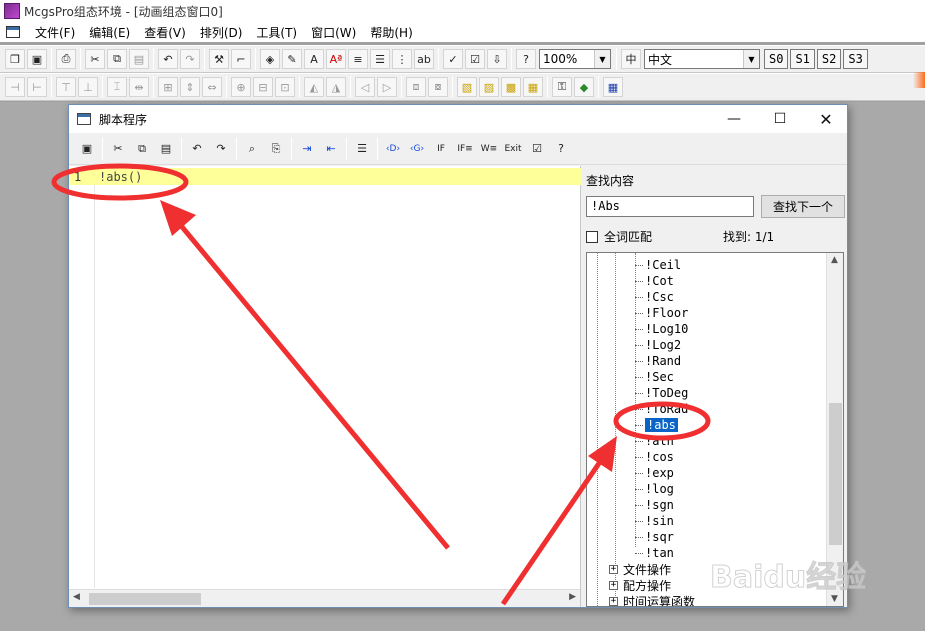 The width and height of the screenshot is (925, 631). Describe the element at coordinates (654, 489) in the screenshot. I see `tree-item: !log` at that location.